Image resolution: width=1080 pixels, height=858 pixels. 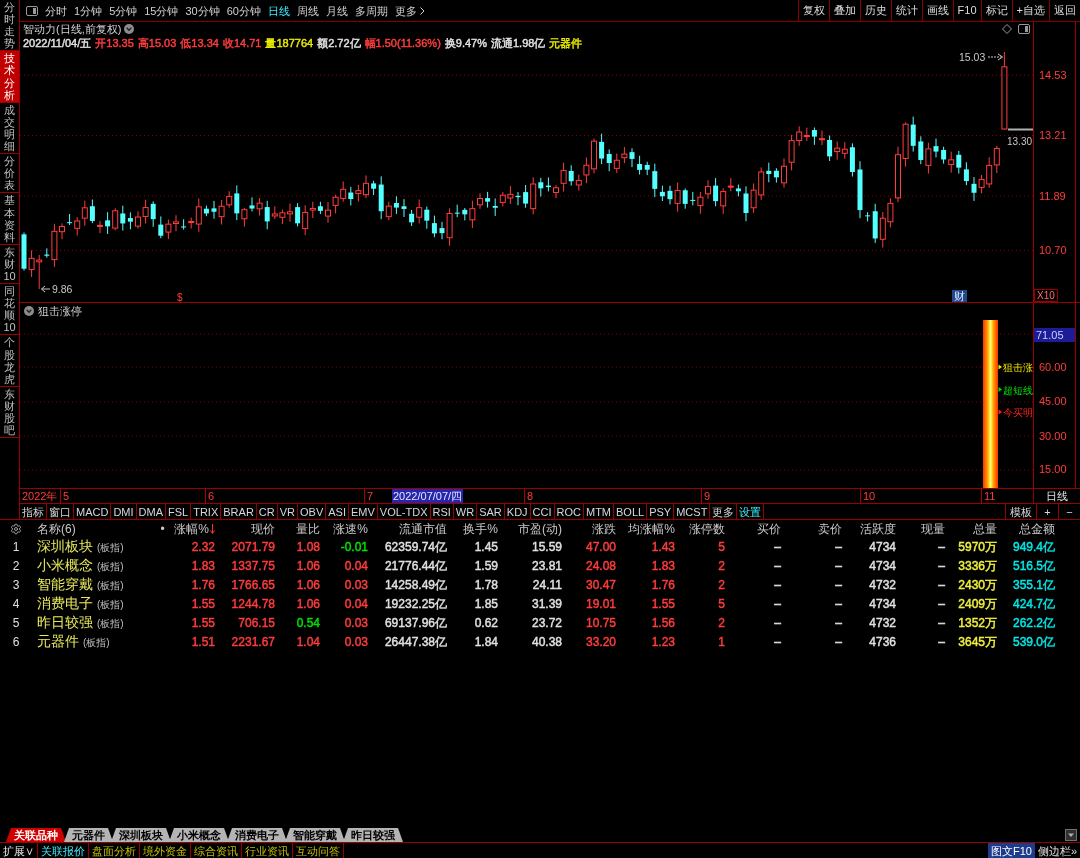 What do you see at coordinates (9, 264) in the screenshot?
I see `sidebar-tab: 东财10` at bounding box center [9, 264].